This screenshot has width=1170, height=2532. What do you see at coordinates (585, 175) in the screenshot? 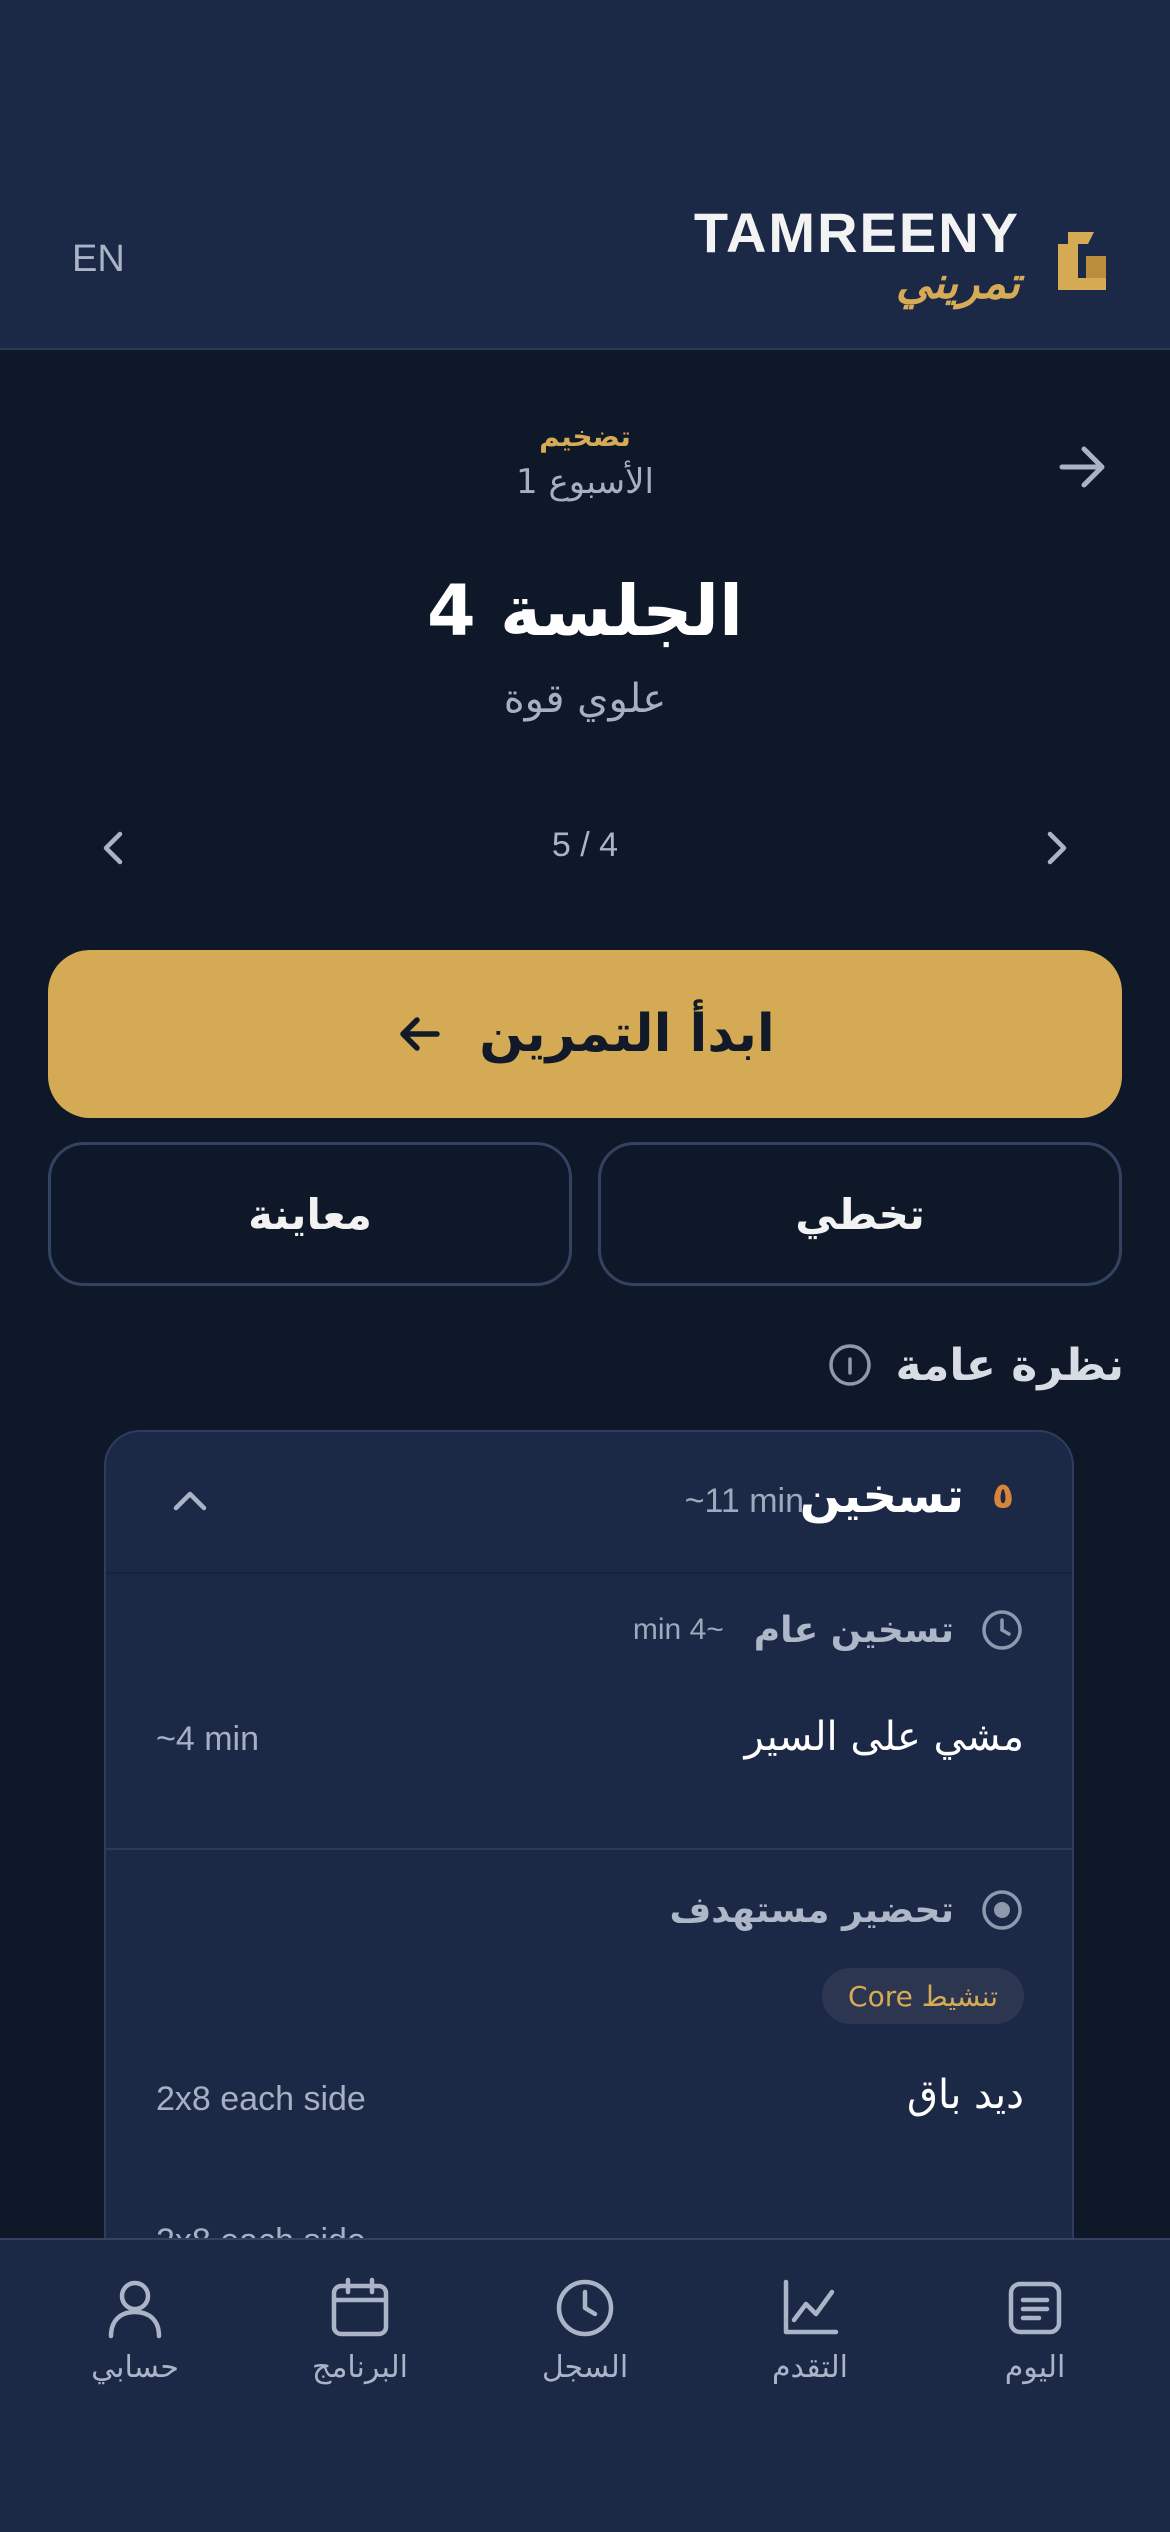
I see `app-header: EN TAMREENY تمريني` at bounding box center [585, 175].